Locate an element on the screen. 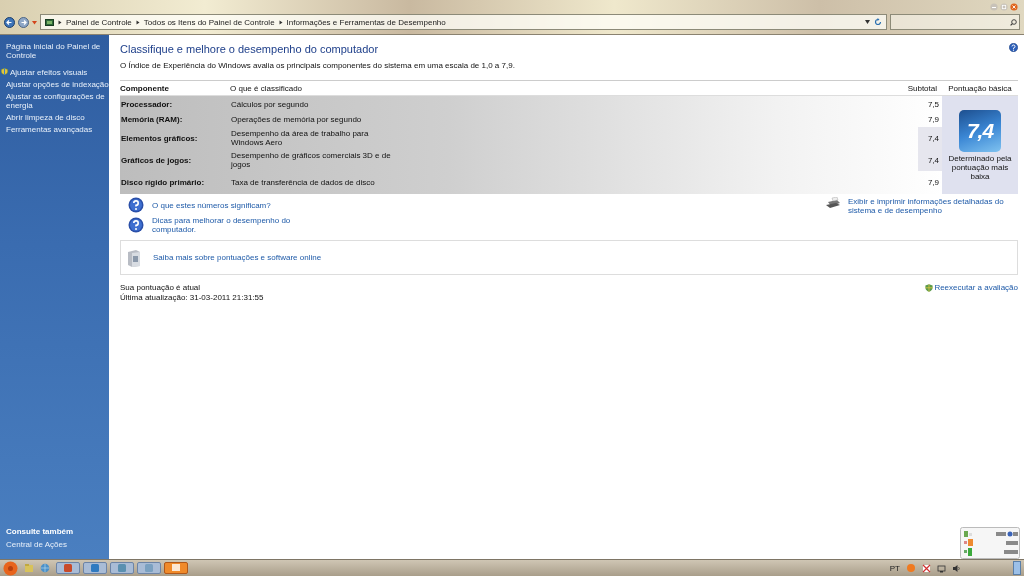 This screenshot has height=576, width=1024. rated-description: Taxa de transferência de dados de disco is located at coordinates (303, 182).